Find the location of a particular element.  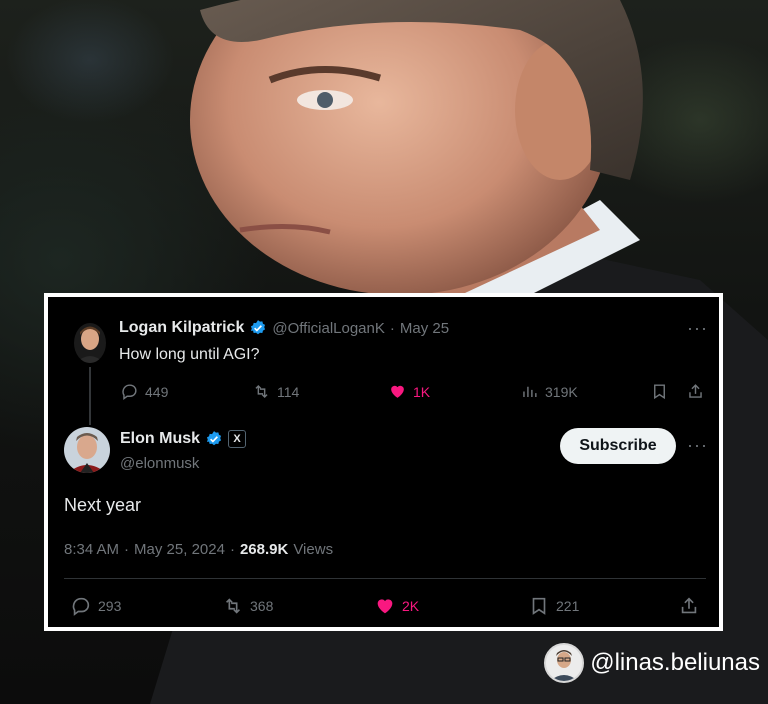

tweet-meta: 8:34 AM · May 25, 2024 · 268.9K Views is located at coordinates (198, 549).